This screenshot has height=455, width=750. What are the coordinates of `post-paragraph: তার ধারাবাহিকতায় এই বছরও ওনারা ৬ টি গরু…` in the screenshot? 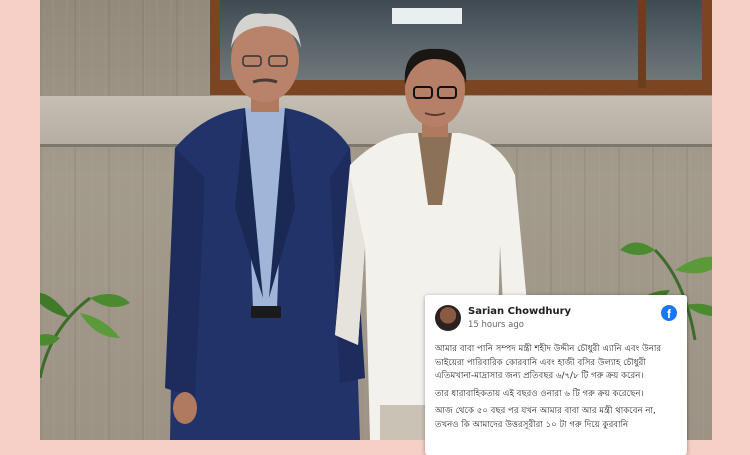 It's located at (539, 393).